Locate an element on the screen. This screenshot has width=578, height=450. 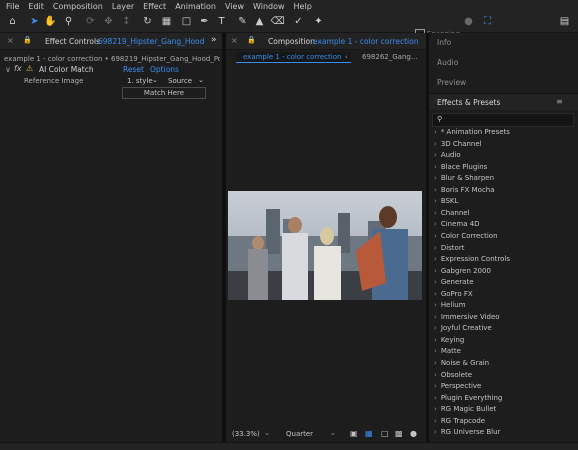
preview-panel-header: Preview is located at coordinates (503, 83).